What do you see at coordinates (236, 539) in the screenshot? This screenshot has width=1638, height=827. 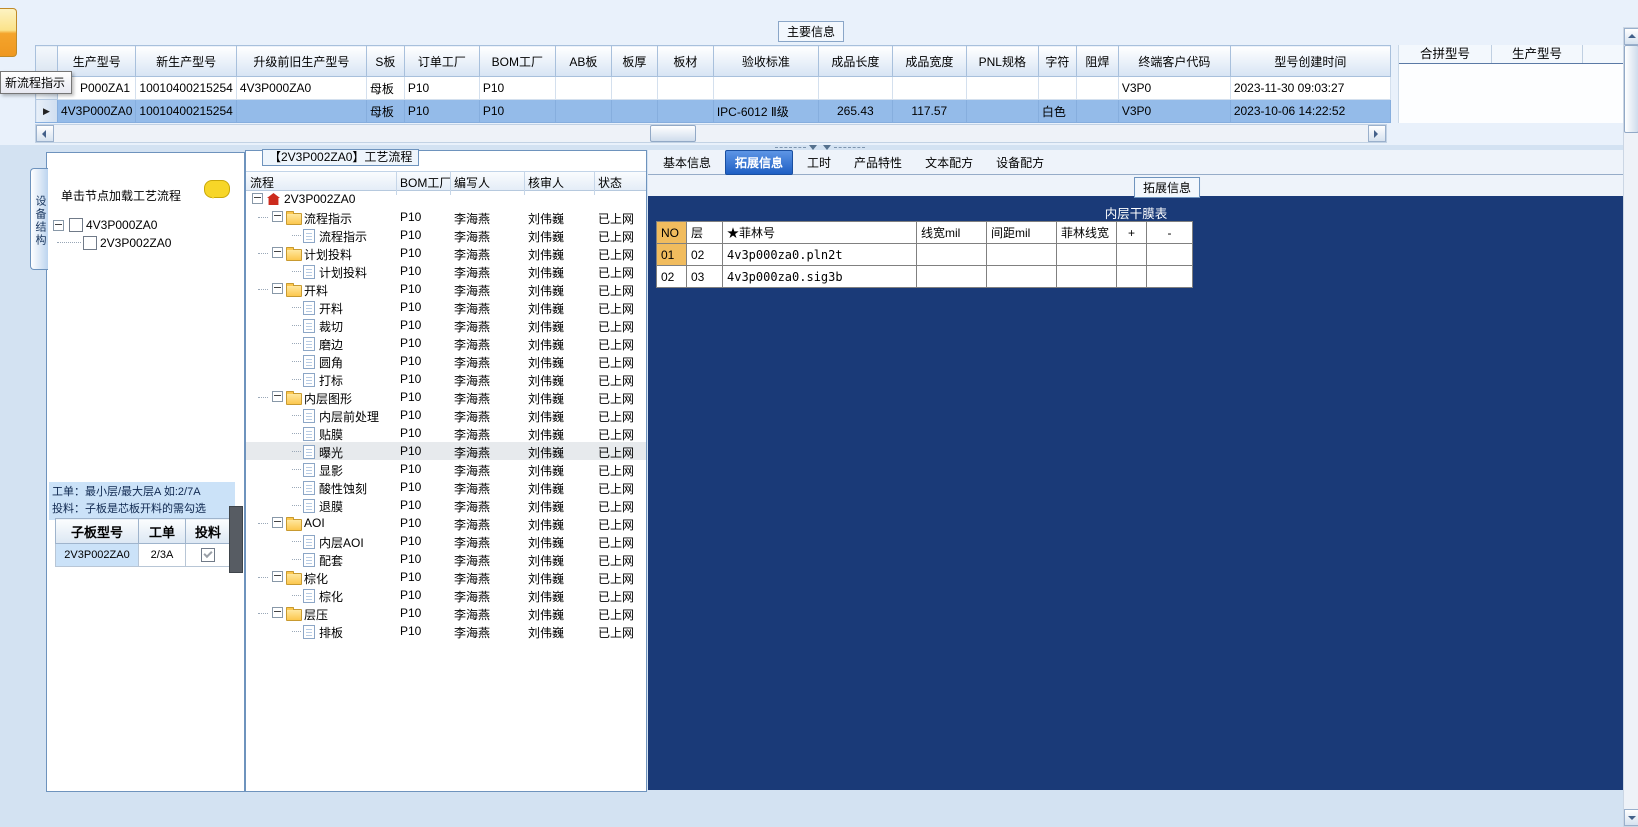 I see `mini-scrollbar` at bounding box center [236, 539].